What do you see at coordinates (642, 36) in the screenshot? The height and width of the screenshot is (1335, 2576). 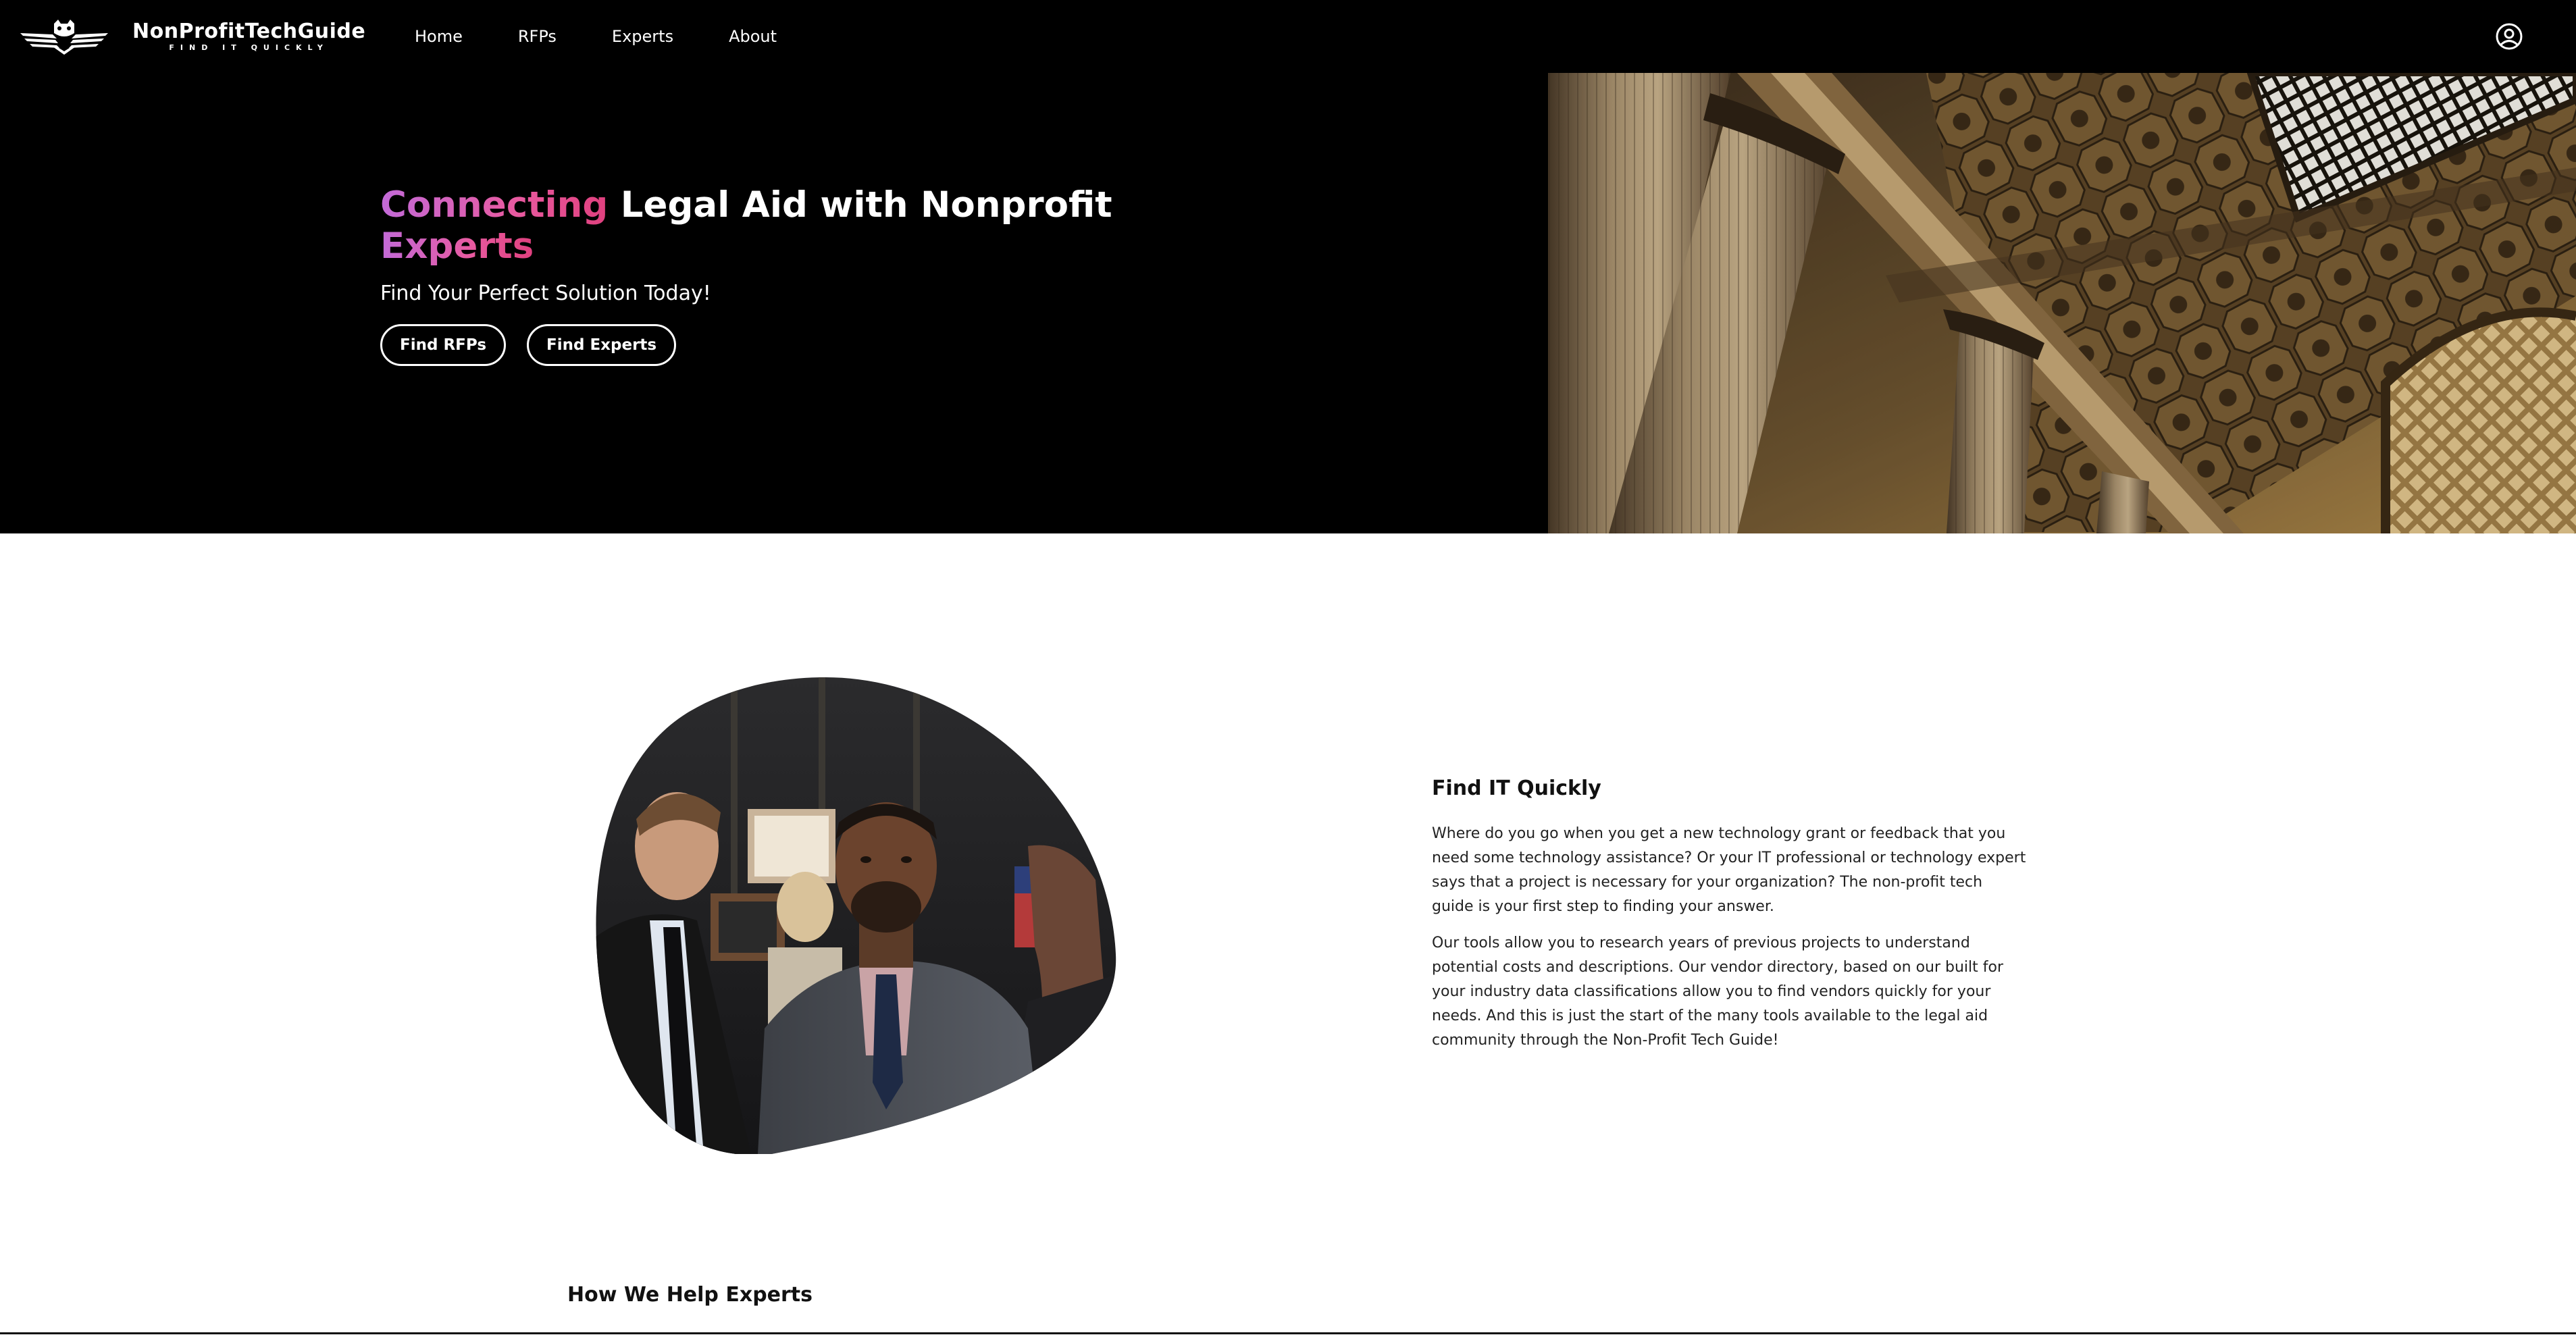 I see `nav-link-experts: Experts` at bounding box center [642, 36].